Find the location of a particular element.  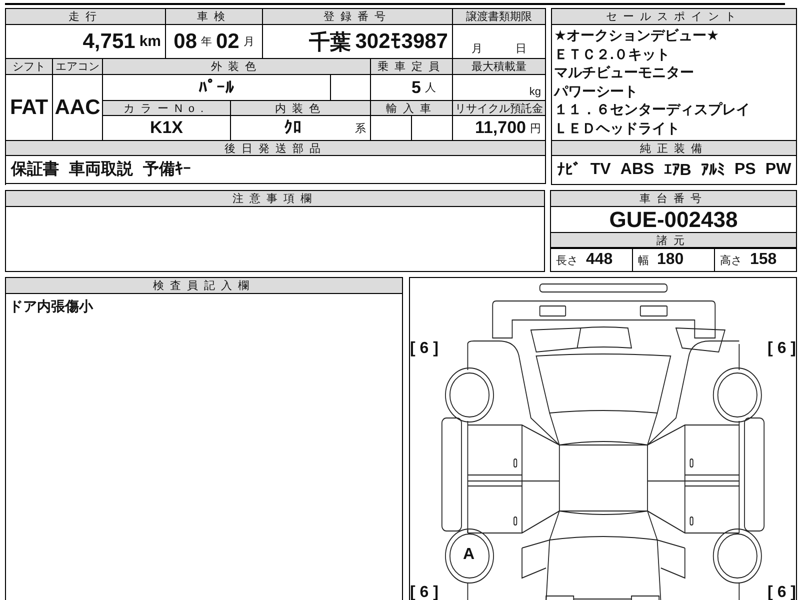

field-label: 純正装備 is located at coordinates (674, 148).